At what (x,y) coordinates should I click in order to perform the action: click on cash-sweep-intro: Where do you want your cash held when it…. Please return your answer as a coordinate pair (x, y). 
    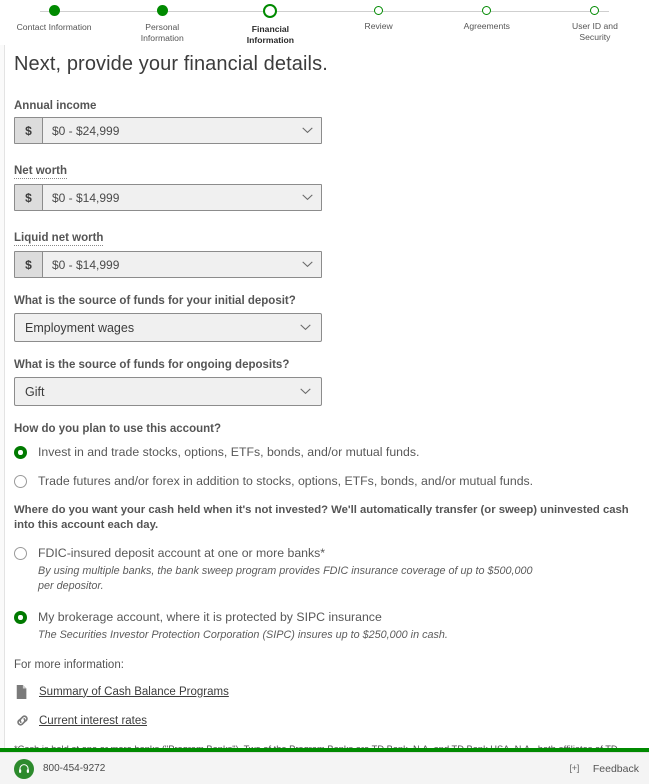
    Looking at the image, I should click on (321, 517).